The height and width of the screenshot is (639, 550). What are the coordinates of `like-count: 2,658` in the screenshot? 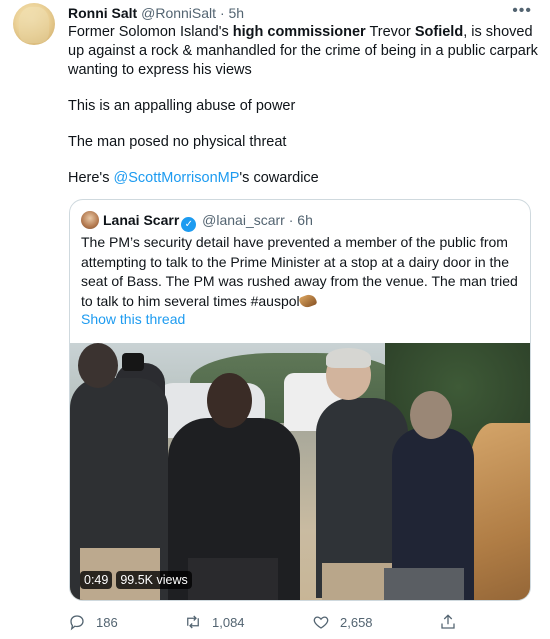 It's located at (356, 622).